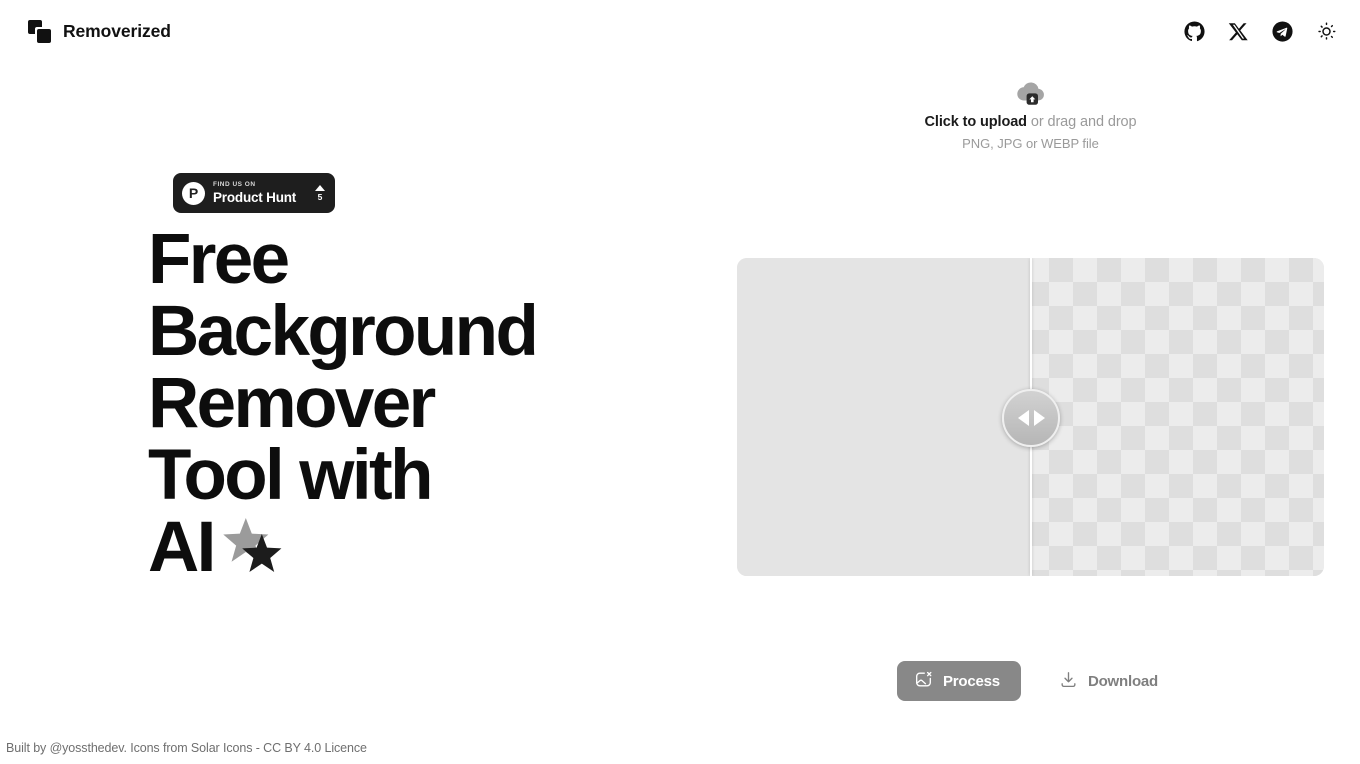  Describe the element at coordinates (884, 417) in the screenshot. I see `compare-before-image` at that location.